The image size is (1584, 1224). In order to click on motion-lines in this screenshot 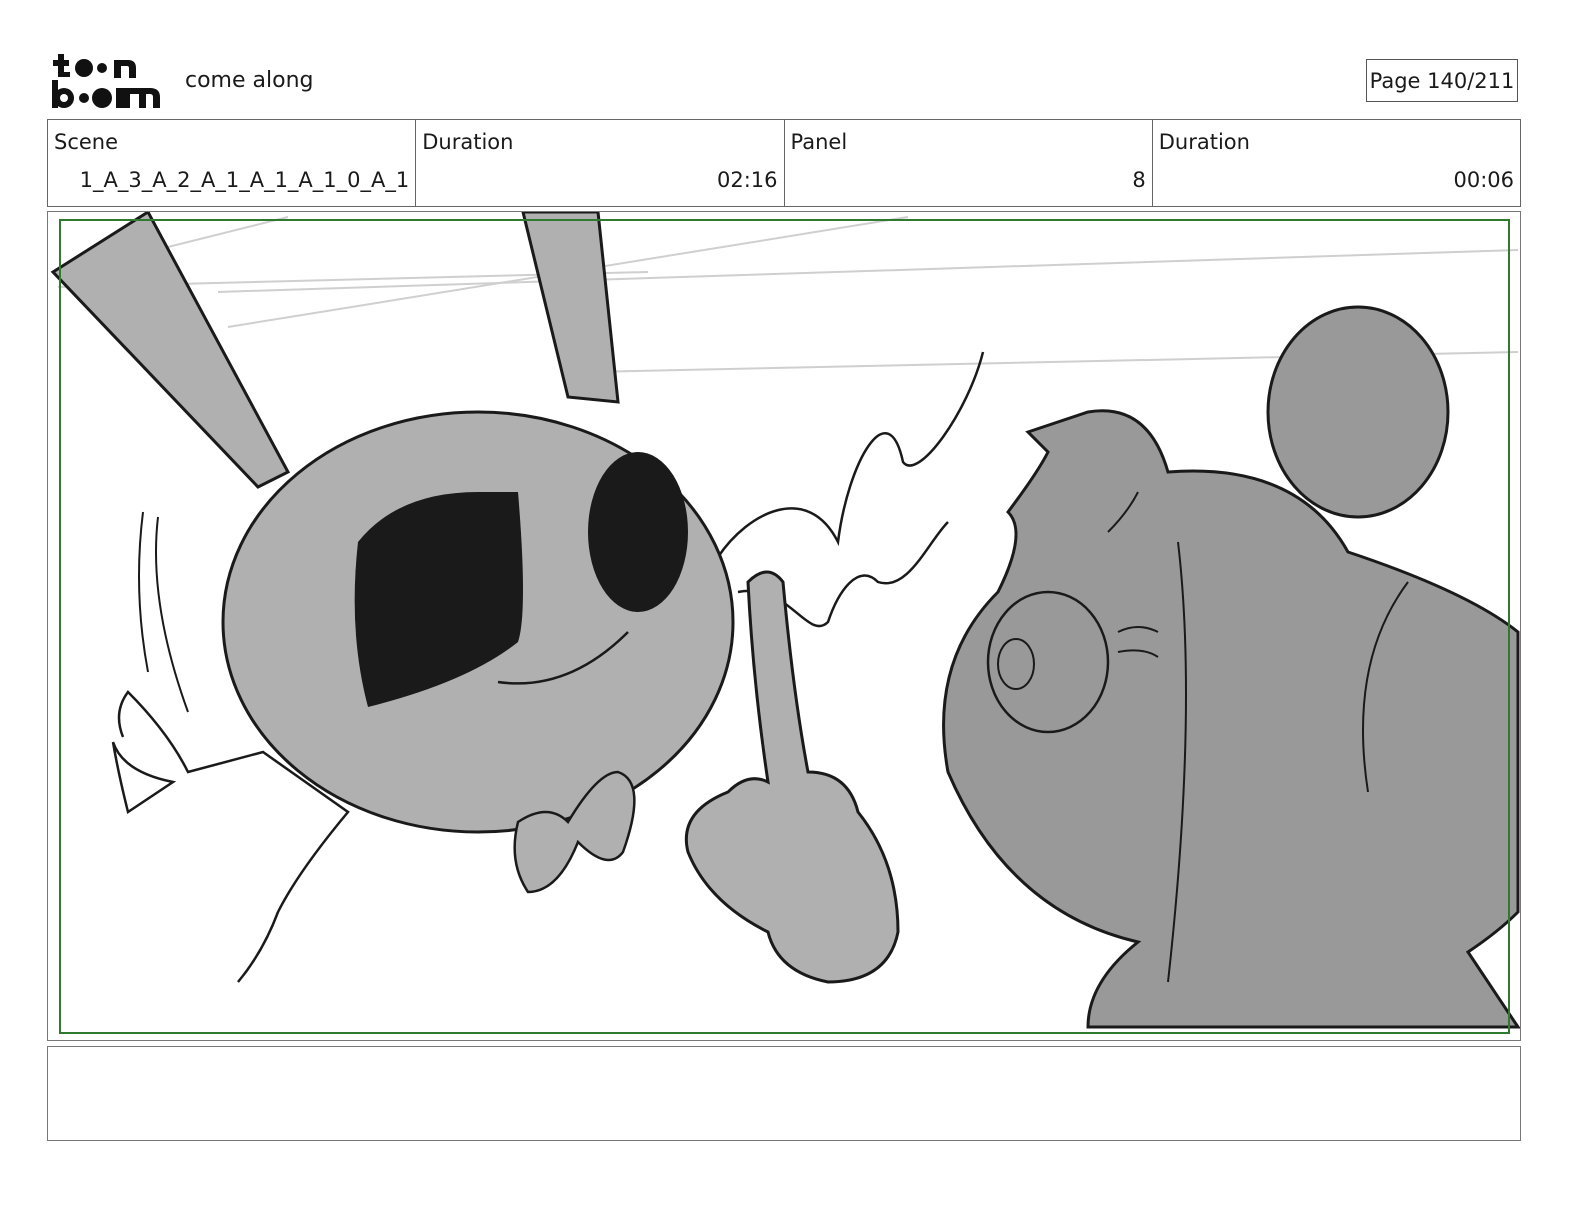, I will do `click(163, 612)`.